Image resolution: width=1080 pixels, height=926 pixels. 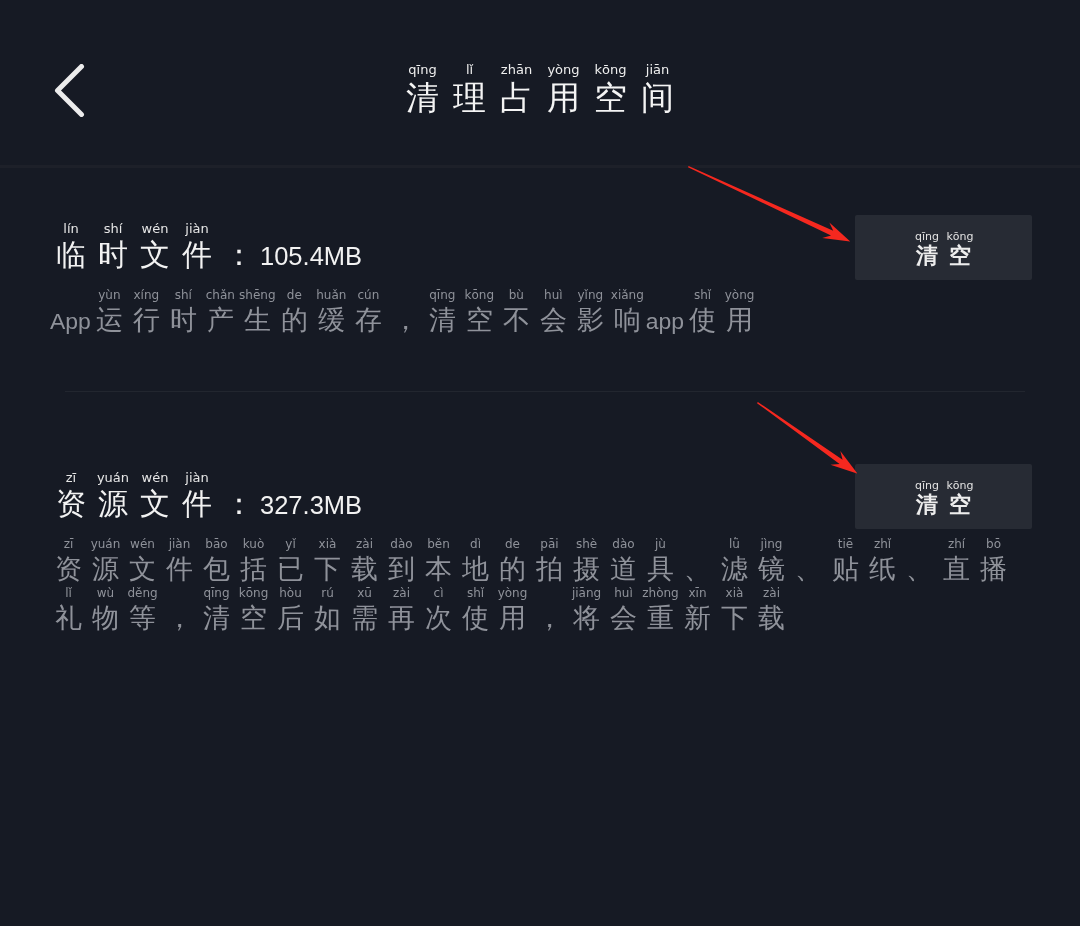 What do you see at coordinates (209, 255) in the screenshot?
I see `section-title: 临时文件：105.4MB` at bounding box center [209, 255].